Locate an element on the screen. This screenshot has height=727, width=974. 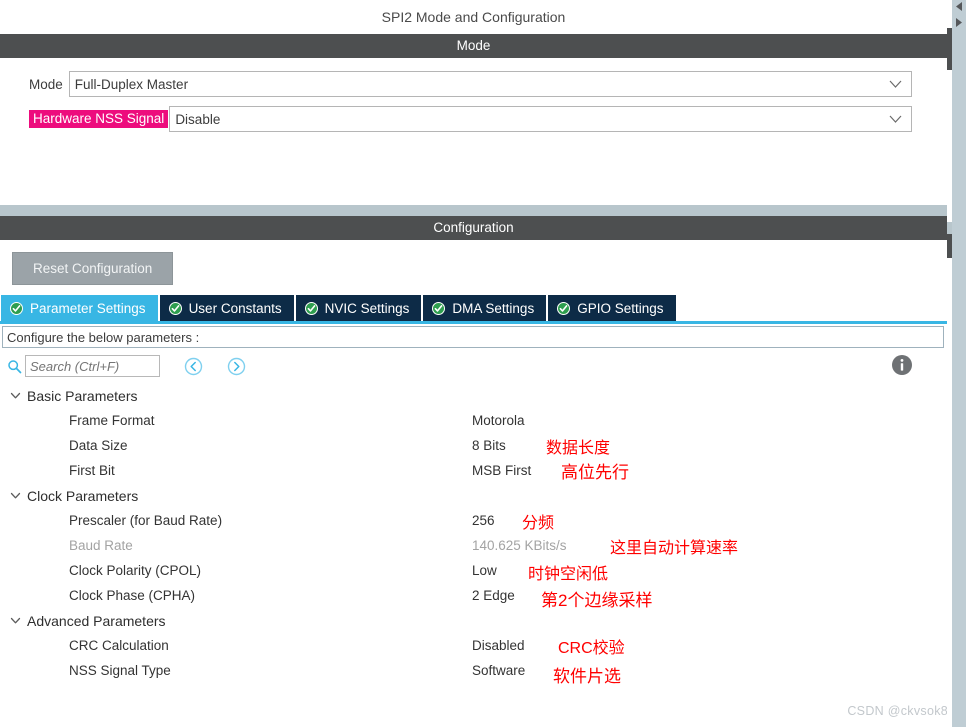
param-label: Frame Format is located at coordinates (112, 420).